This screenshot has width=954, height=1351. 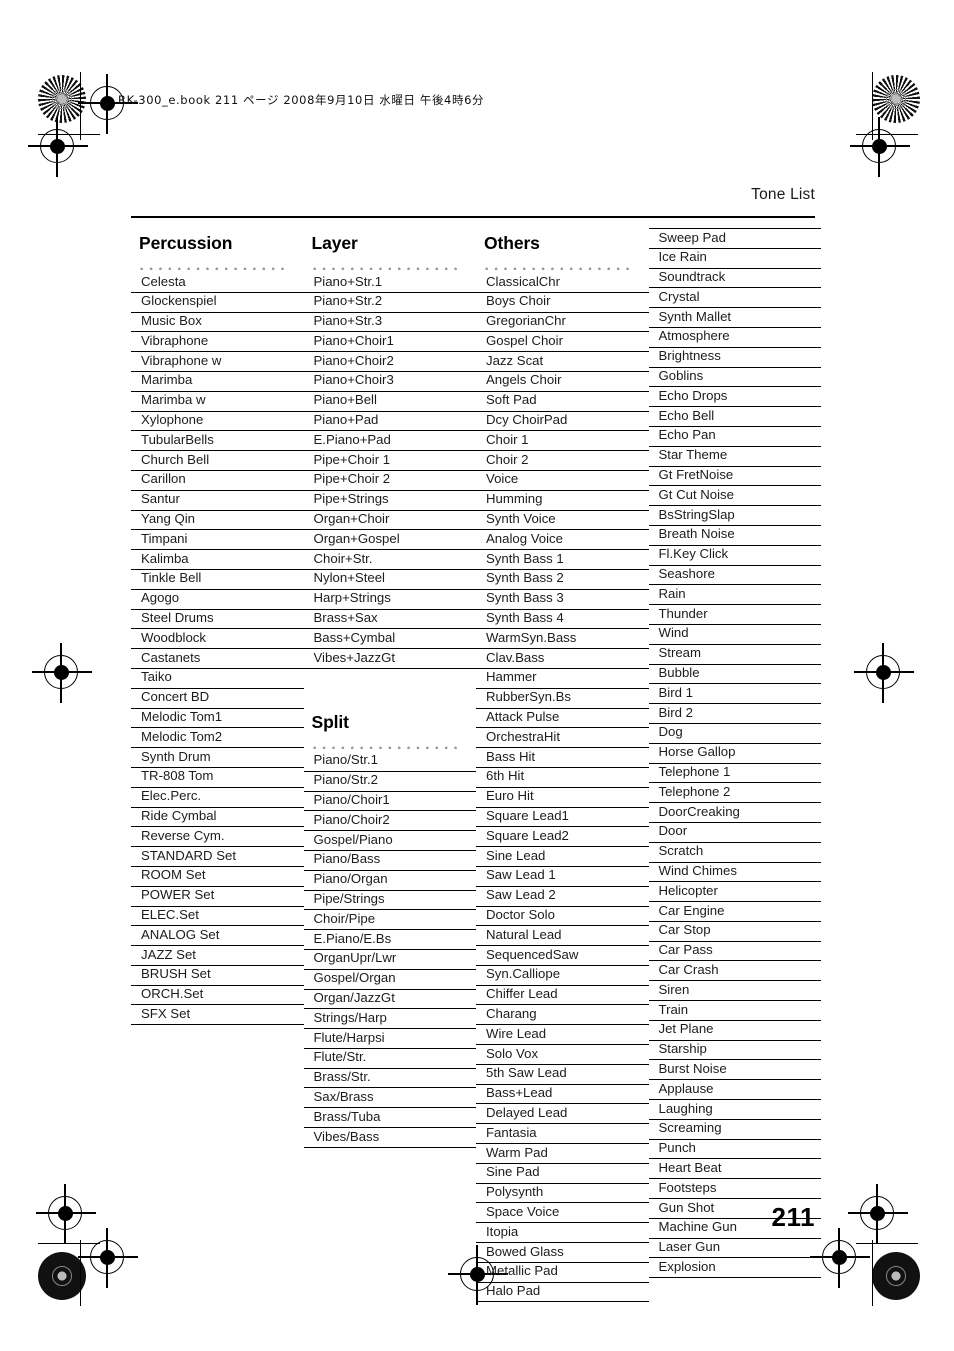 What do you see at coordinates (389, 1118) in the screenshot?
I see `tone-list-item: Brass/Tuba` at bounding box center [389, 1118].